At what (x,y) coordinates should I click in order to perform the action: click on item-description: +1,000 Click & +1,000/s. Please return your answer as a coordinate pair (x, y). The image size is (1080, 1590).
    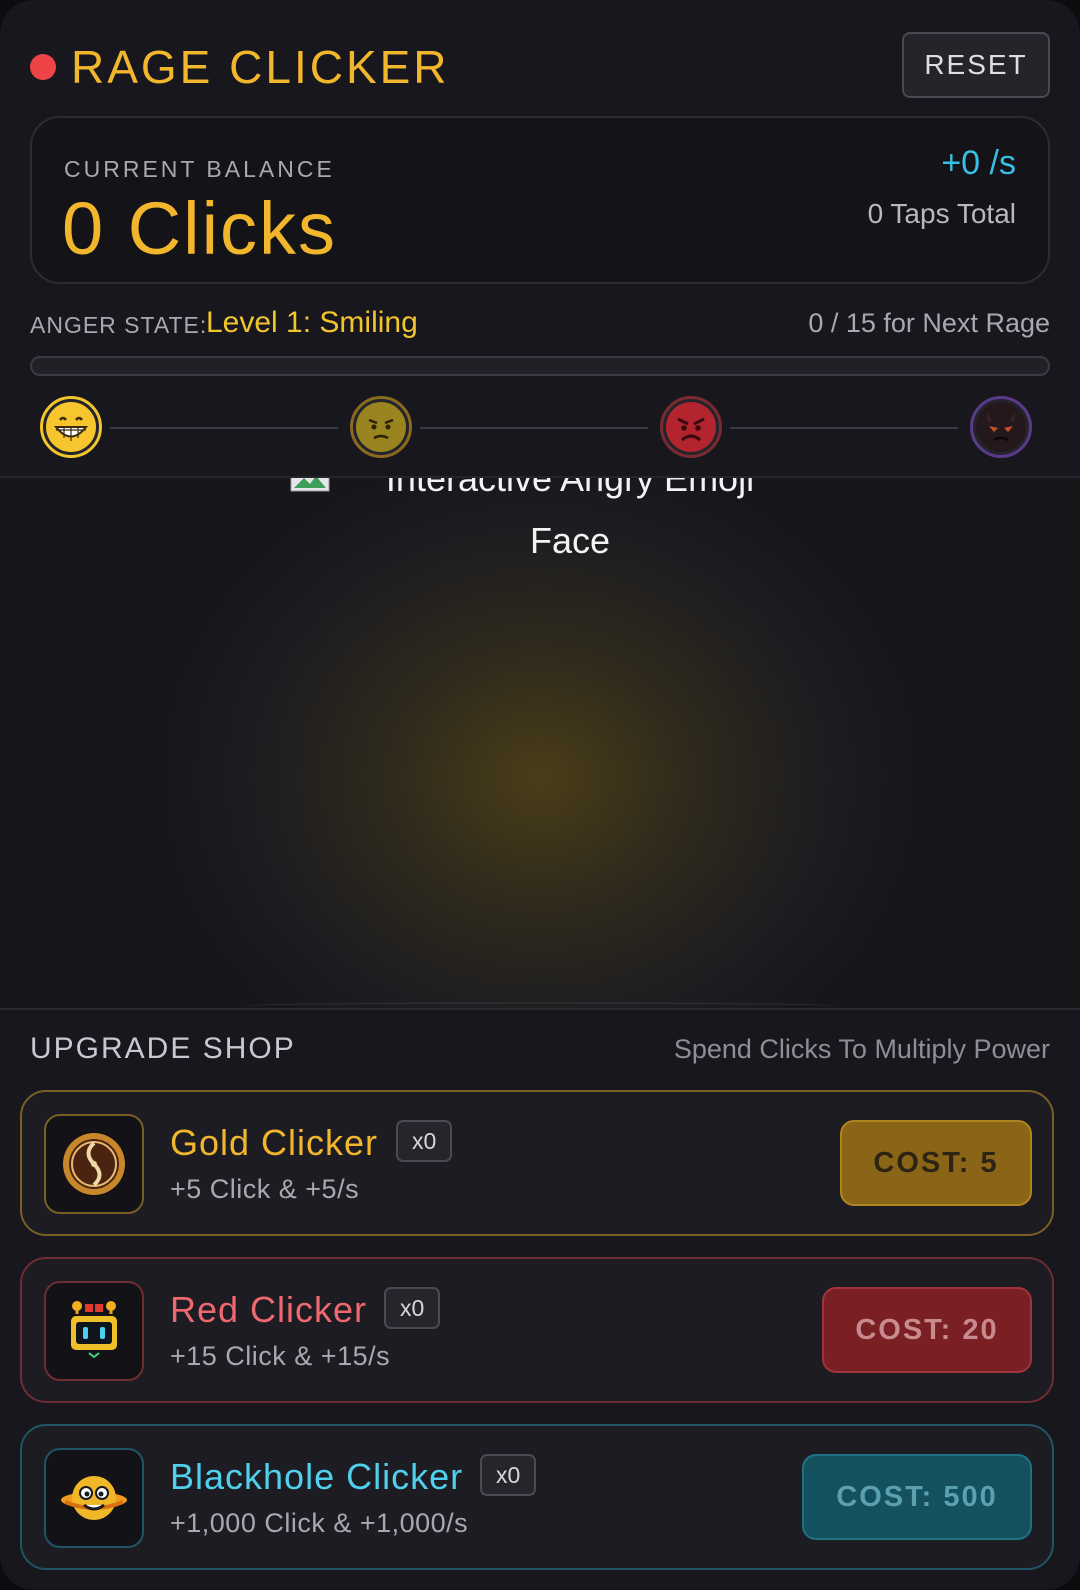
    Looking at the image, I should click on (319, 1523).